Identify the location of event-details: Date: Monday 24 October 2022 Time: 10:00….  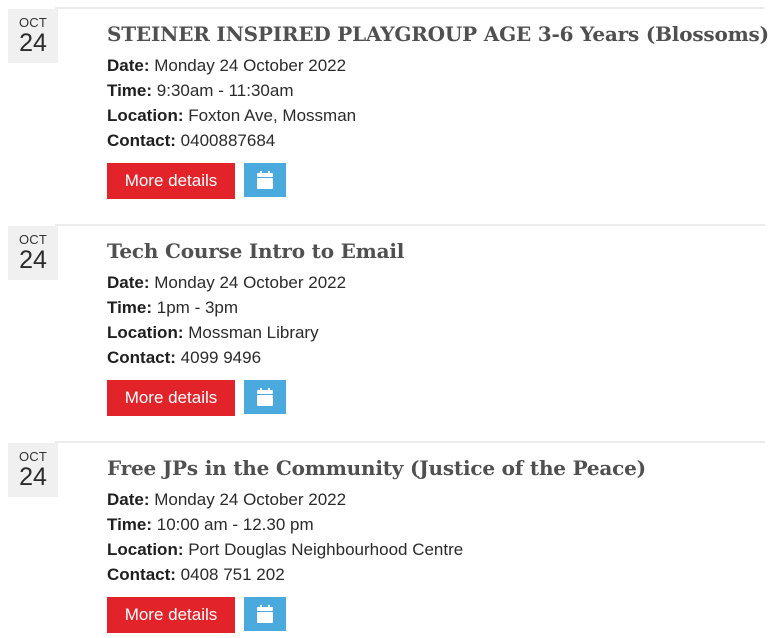
(285, 537).